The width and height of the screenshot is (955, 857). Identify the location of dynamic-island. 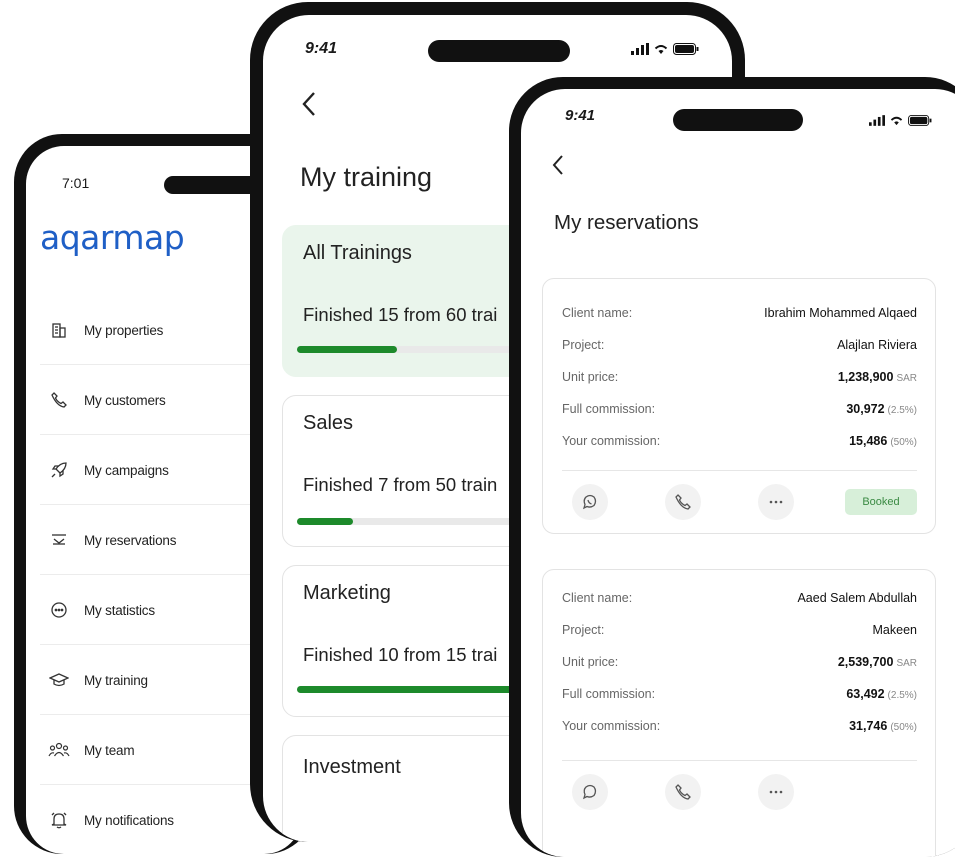
(738, 120).